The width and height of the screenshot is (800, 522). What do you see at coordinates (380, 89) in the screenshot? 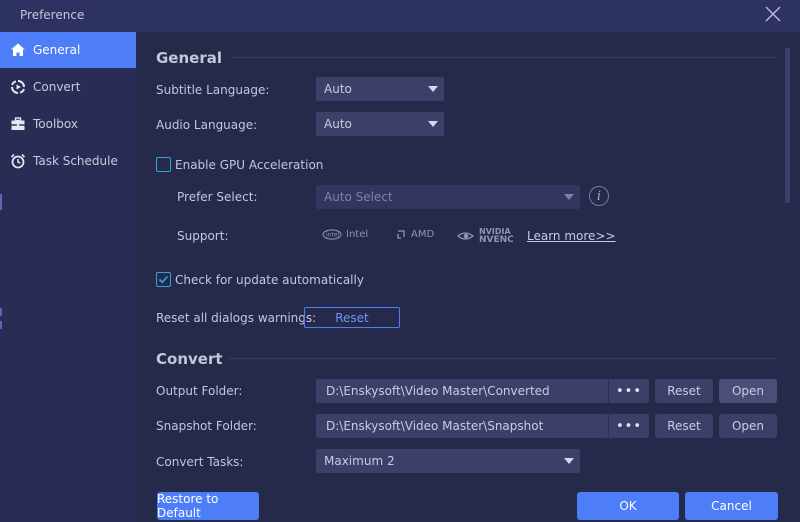
I see `subtitle-language-select: Auto` at bounding box center [380, 89].